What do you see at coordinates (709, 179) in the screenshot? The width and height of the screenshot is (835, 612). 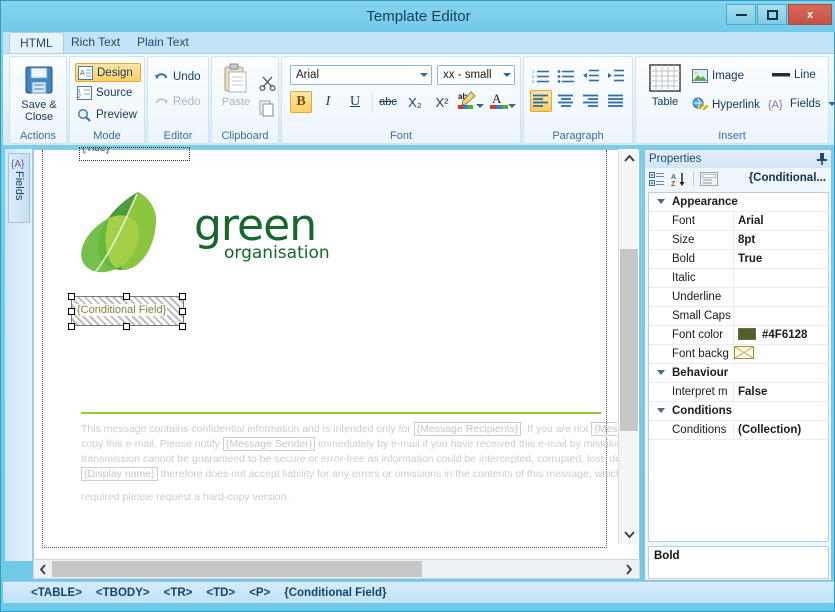 I see `property-pages-icon` at bounding box center [709, 179].